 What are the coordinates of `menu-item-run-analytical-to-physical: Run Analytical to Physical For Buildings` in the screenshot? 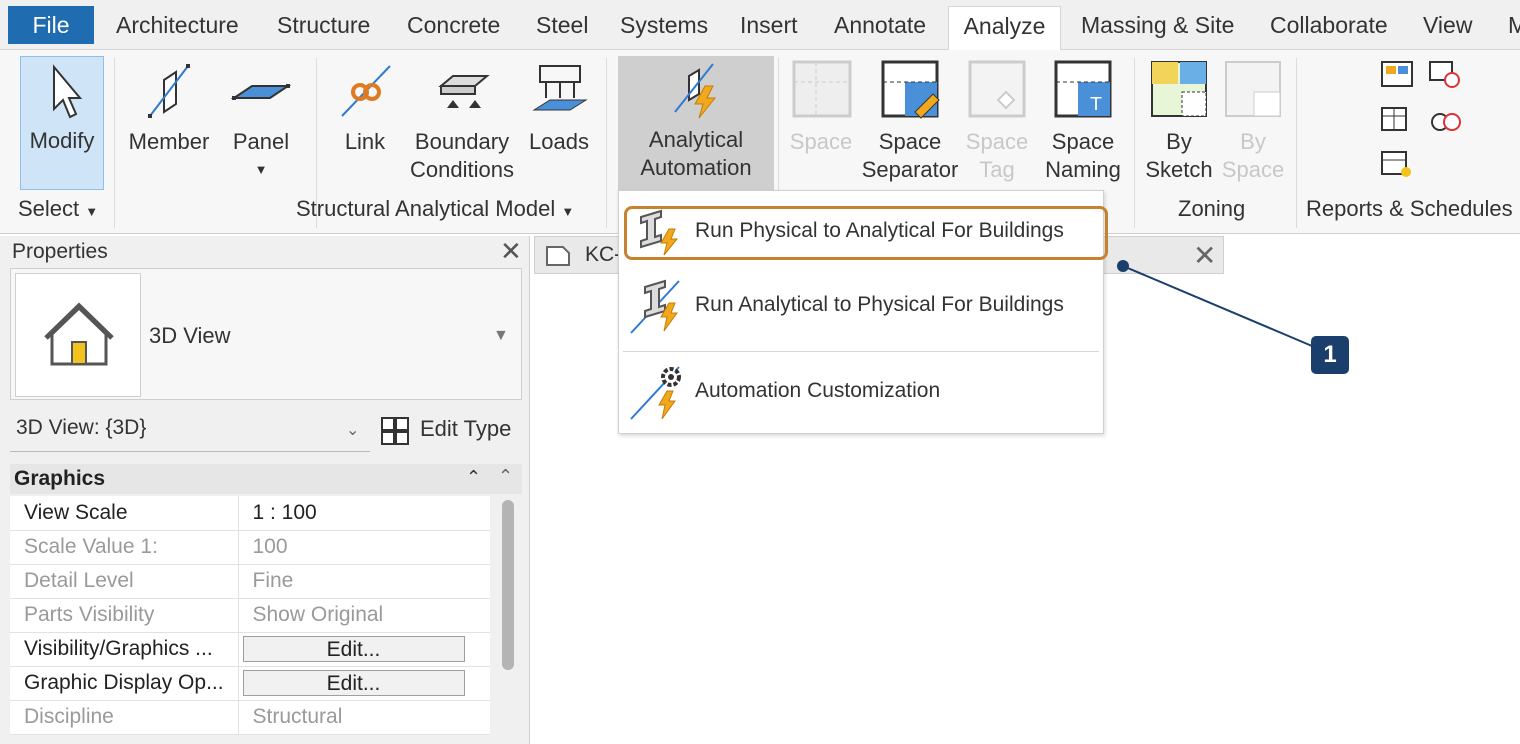 It's located at (861, 307).